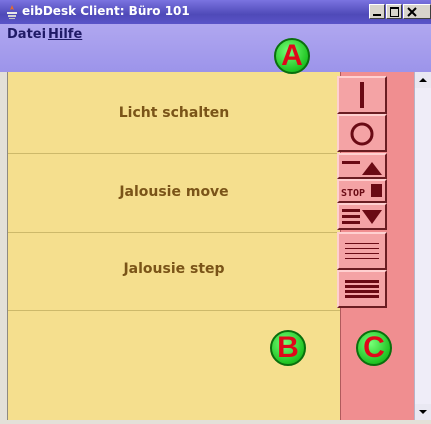 This screenshot has width=431, height=424. I want to click on minimize-icon, so click(377, 15).